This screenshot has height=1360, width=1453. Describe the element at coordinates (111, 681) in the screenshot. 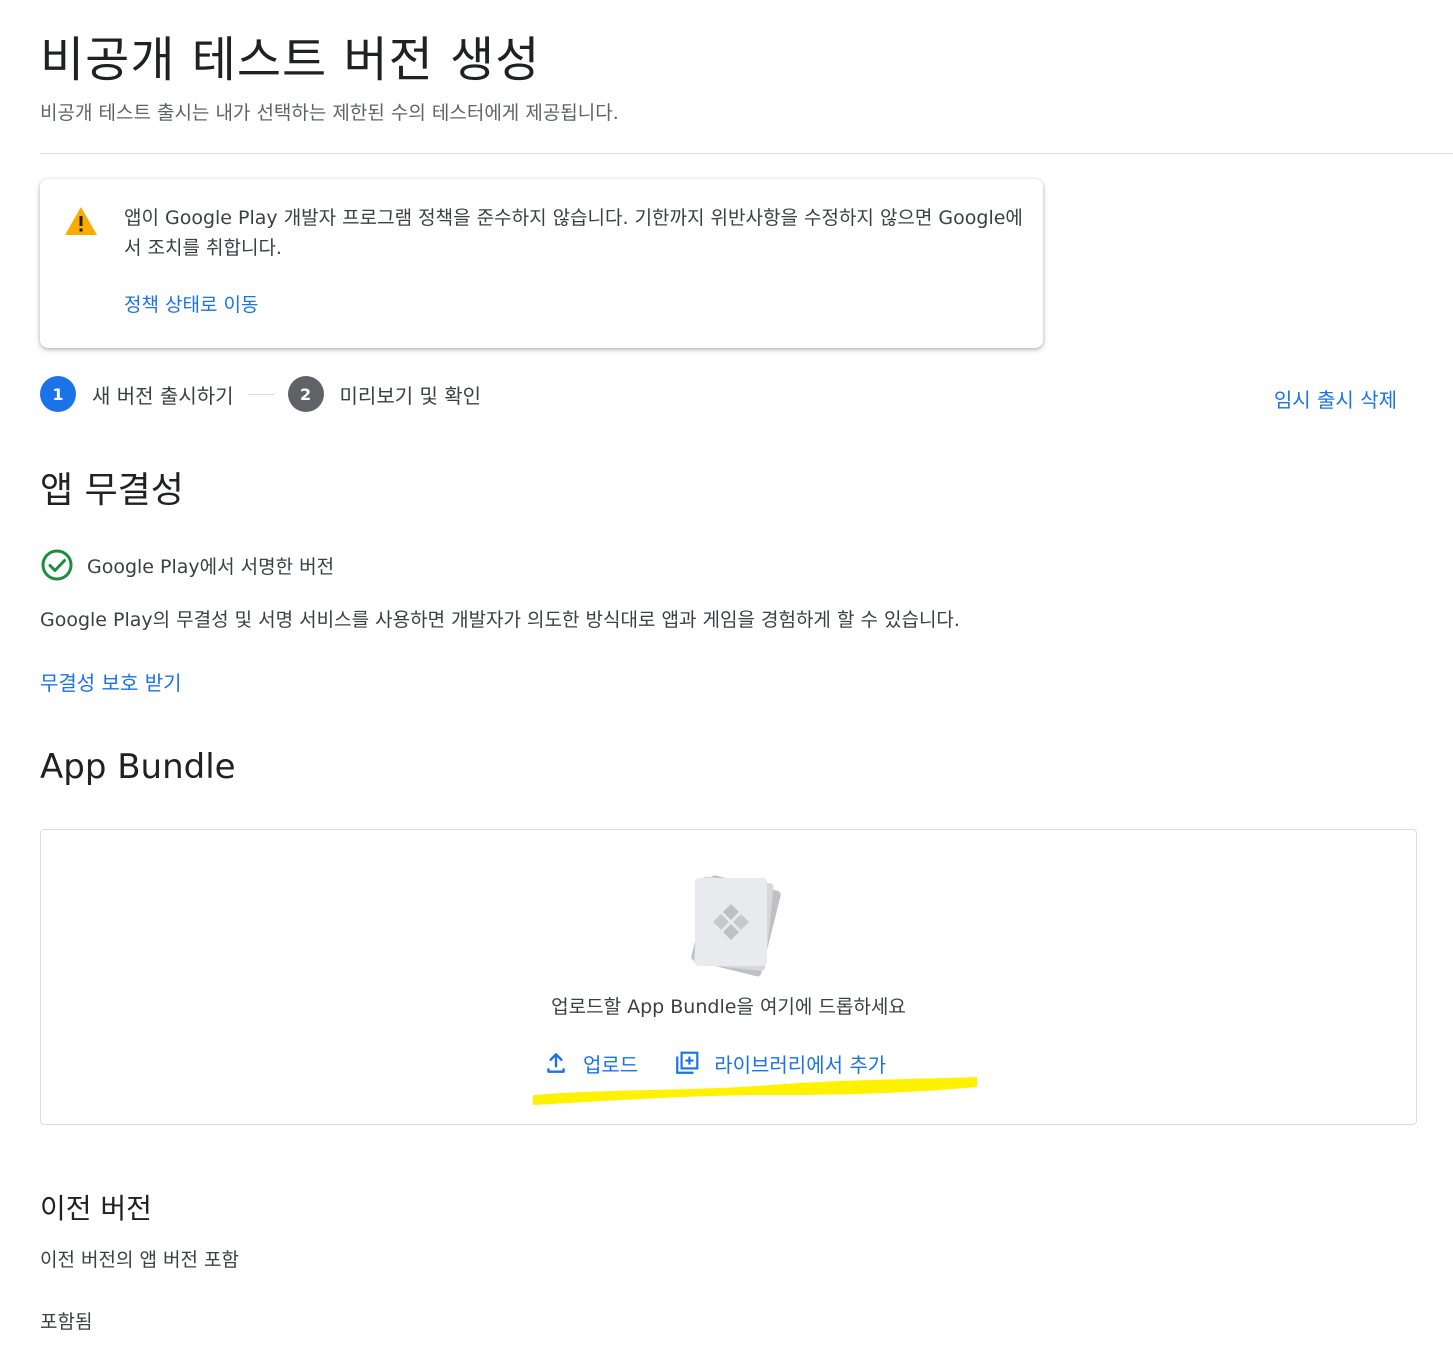

I see `get-integrity-protection-link: 무결성 보호 받기` at that location.